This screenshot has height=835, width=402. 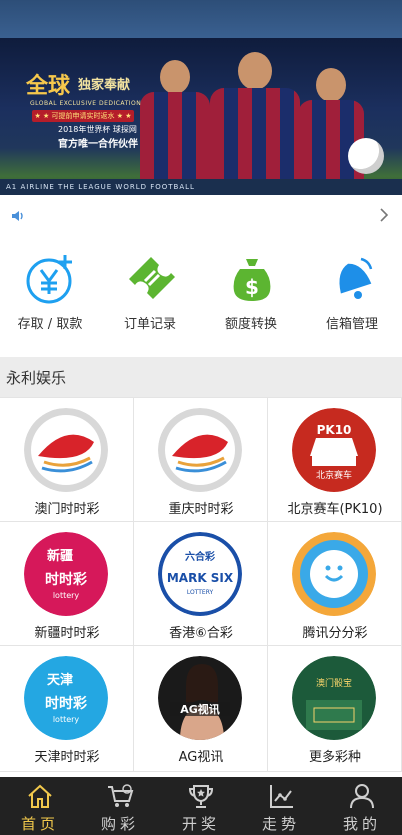 I want to click on quick-link-mailbox: 信箱管理, so click(x=352, y=291).